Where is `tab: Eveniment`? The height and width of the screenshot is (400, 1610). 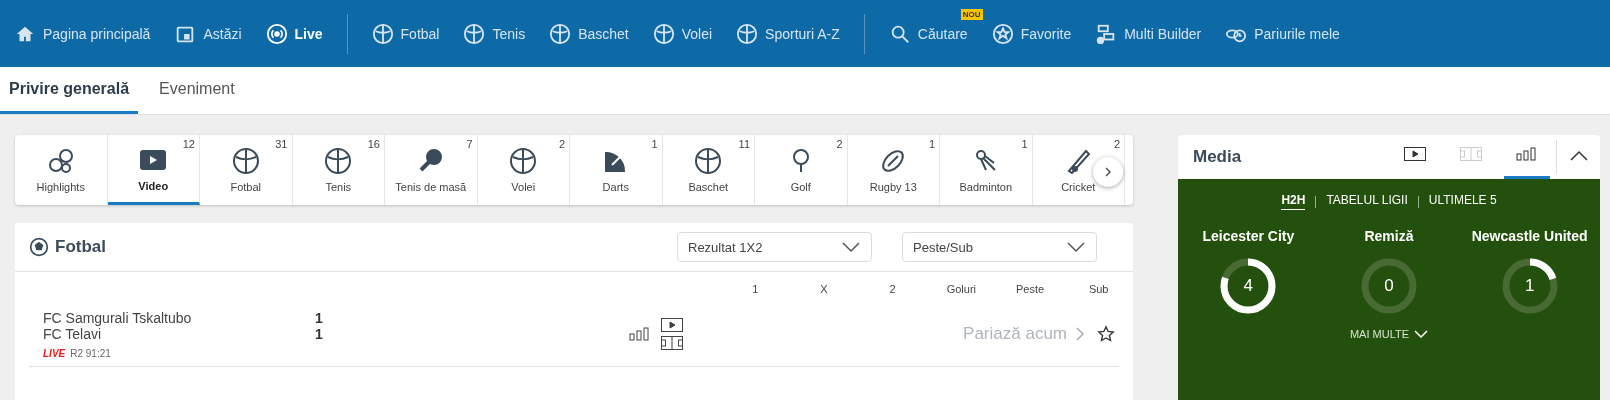 tab: Eveniment is located at coordinates (197, 90).